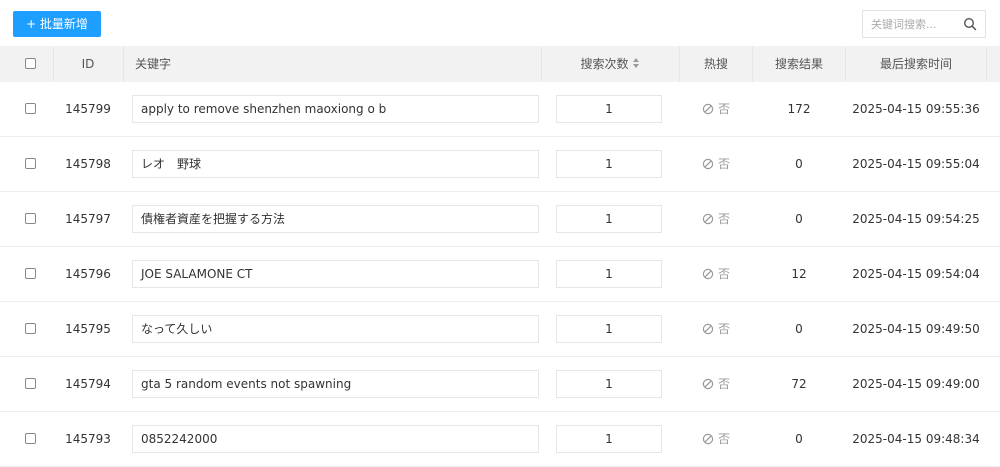 This screenshot has width=1000, height=467. What do you see at coordinates (88, 109) in the screenshot?
I see `row-id: 145799` at bounding box center [88, 109].